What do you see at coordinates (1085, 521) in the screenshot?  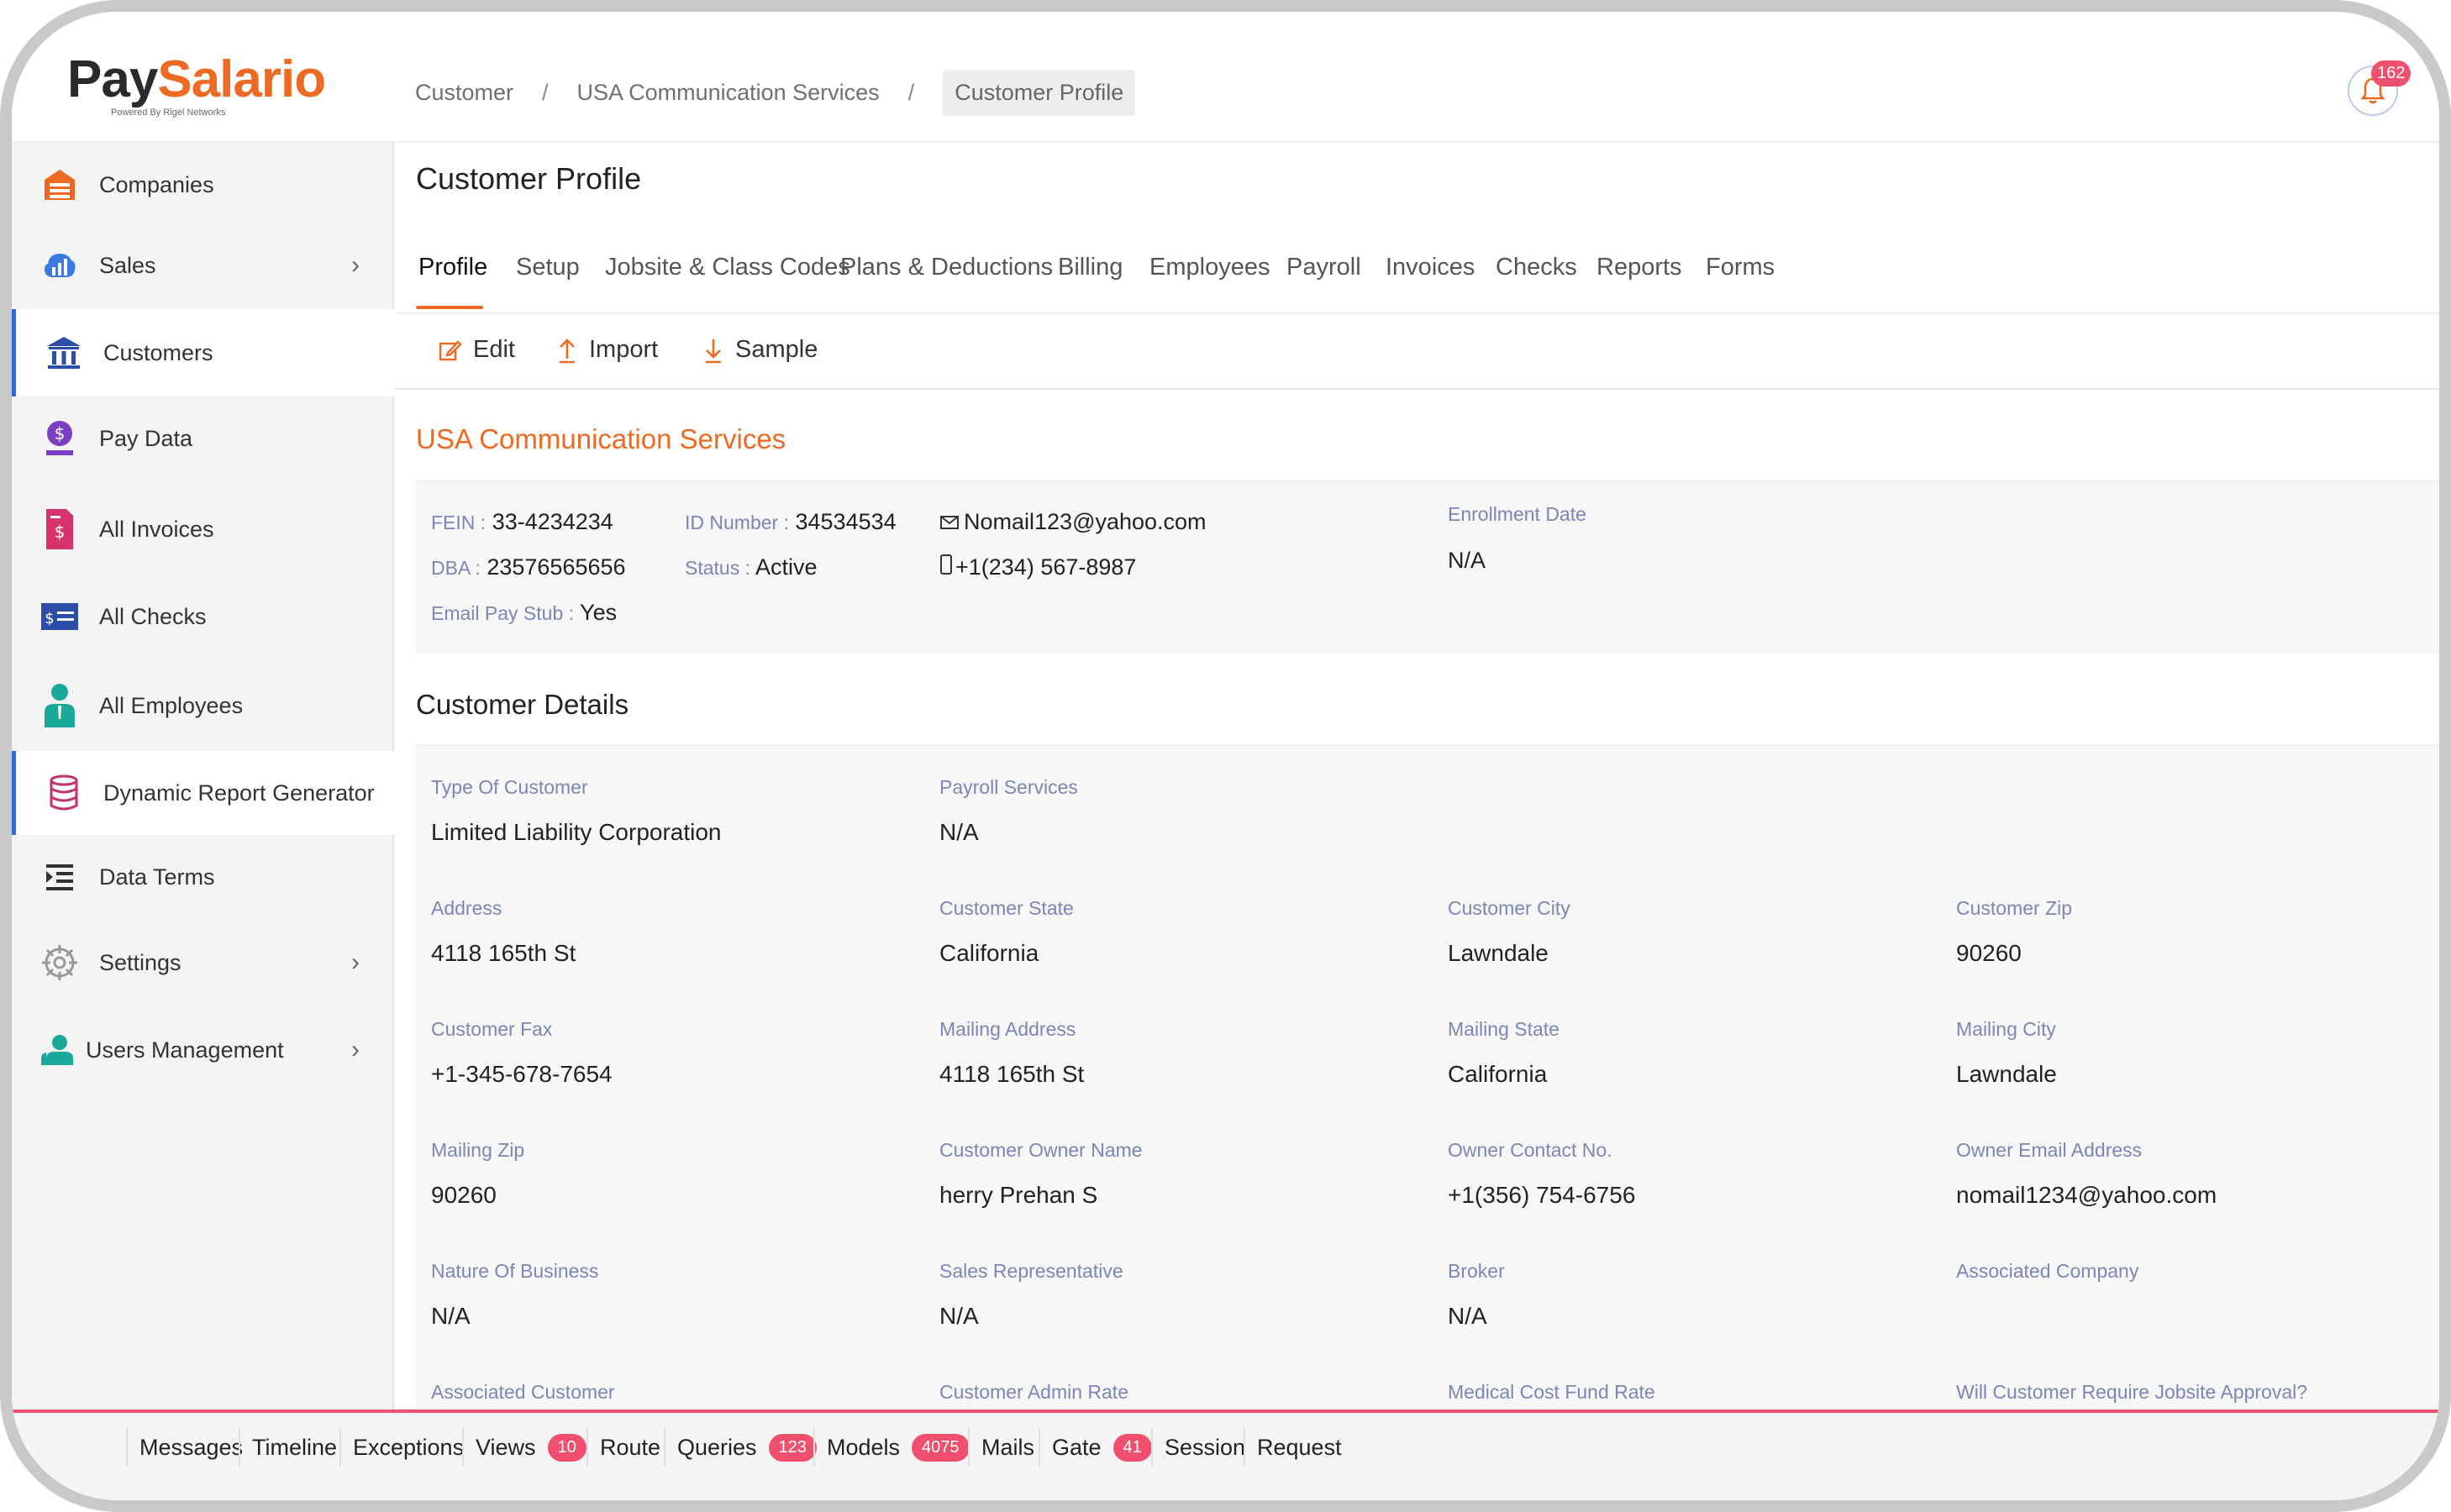 I see `email-value: Nomail123@yahoo.com` at bounding box center [1085, 521].